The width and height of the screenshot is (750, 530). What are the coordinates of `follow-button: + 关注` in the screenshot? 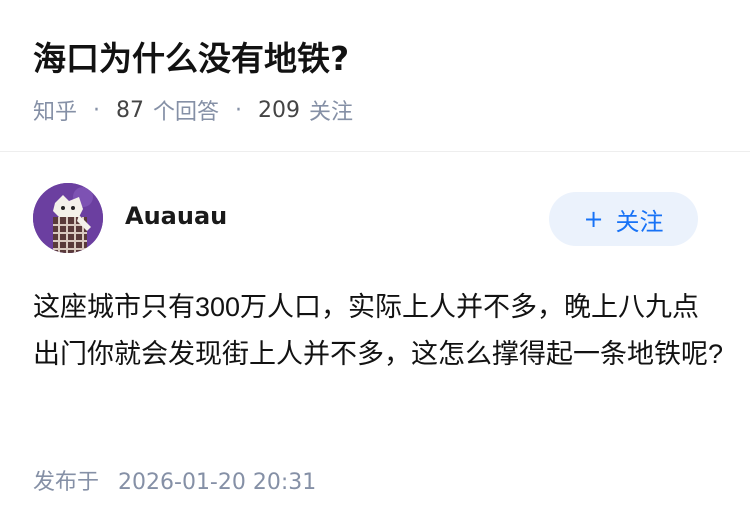 It's located at (623, 219).